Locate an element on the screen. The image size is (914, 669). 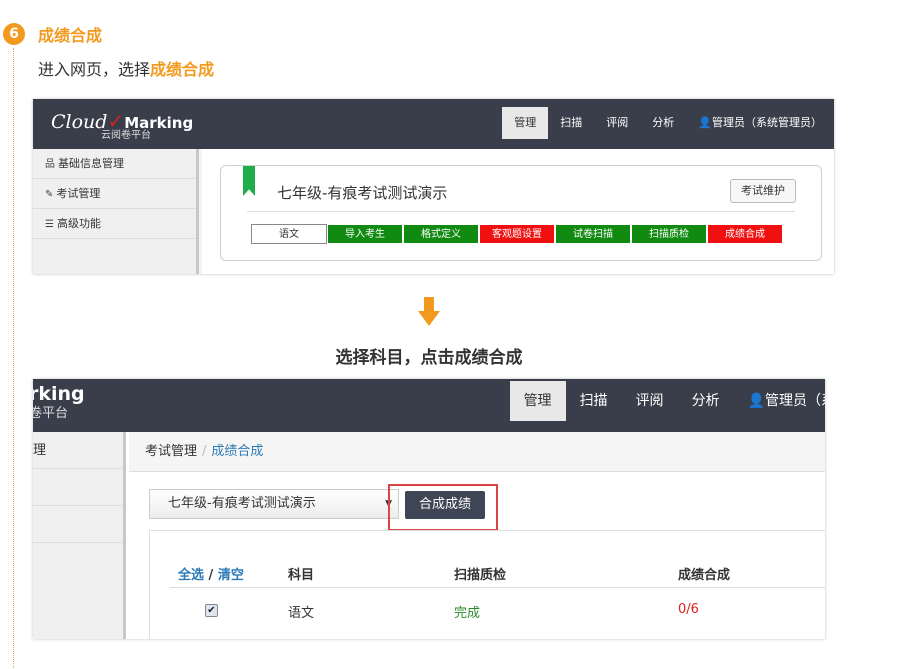
select-all-link: 全选 is located at coordinates (191, 575).